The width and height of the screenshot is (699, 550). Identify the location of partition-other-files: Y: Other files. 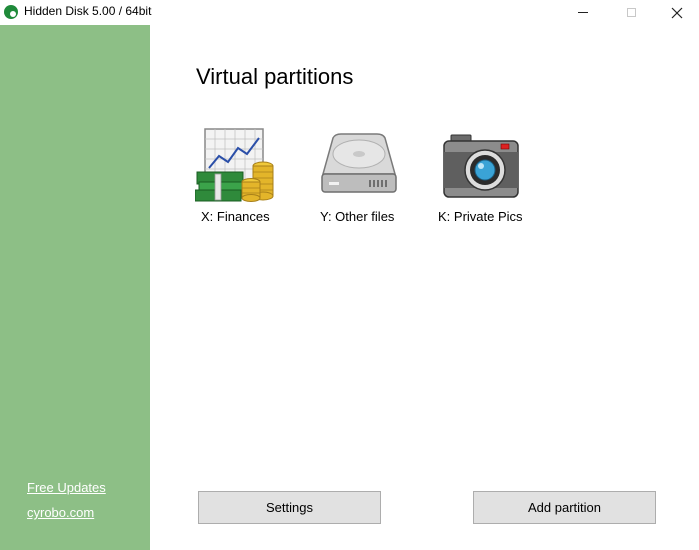
(374, 178).